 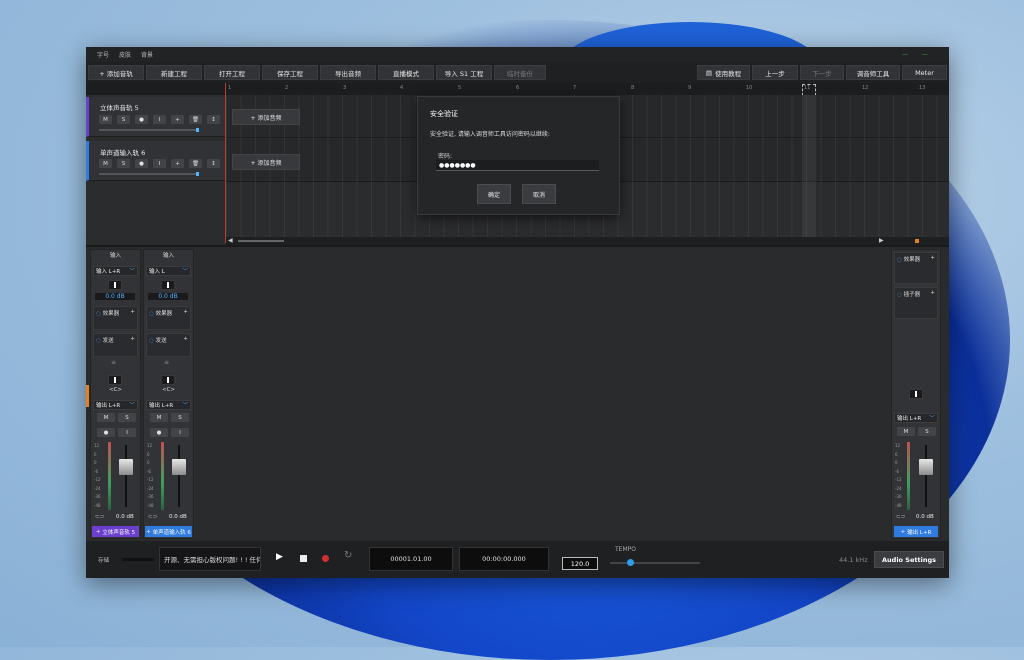 I want to click on input-select: 输入 L+R ﹀, so click(x=115, y=271).